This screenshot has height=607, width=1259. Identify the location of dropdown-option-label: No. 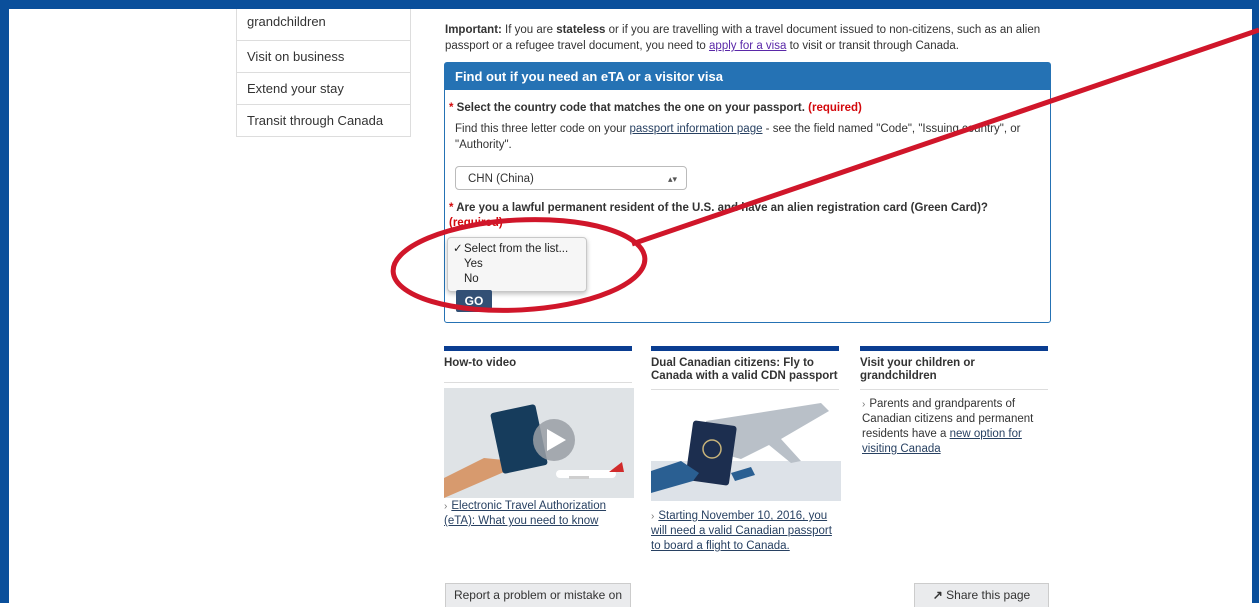
(471, 279).